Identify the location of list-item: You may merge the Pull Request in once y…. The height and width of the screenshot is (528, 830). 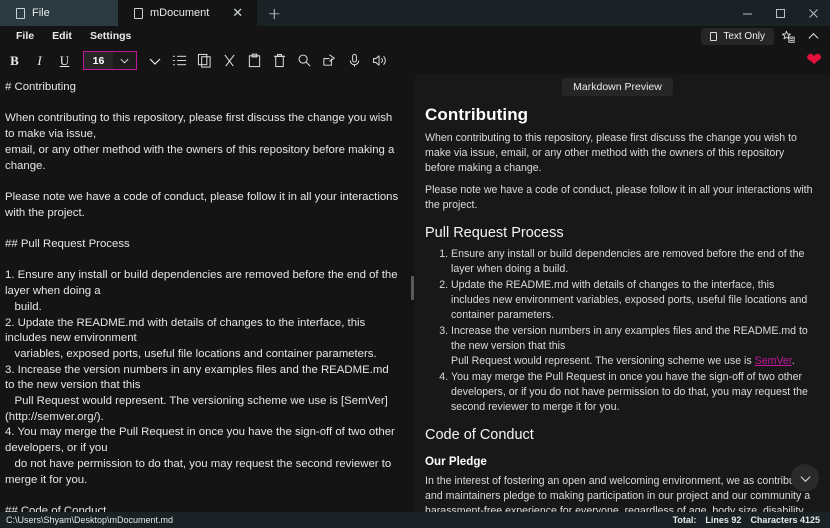
(632, 392).